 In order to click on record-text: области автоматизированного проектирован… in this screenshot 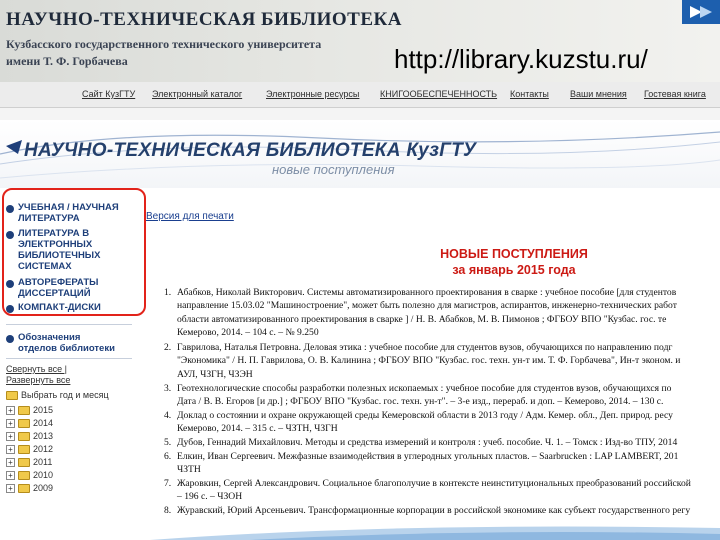, I will do `click(422, 319)`.